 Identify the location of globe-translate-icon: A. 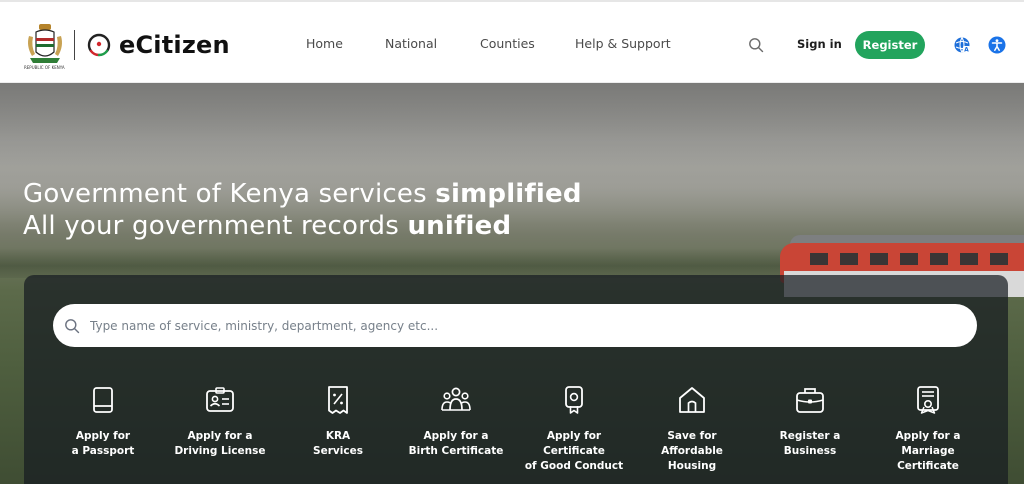
(962, 45).